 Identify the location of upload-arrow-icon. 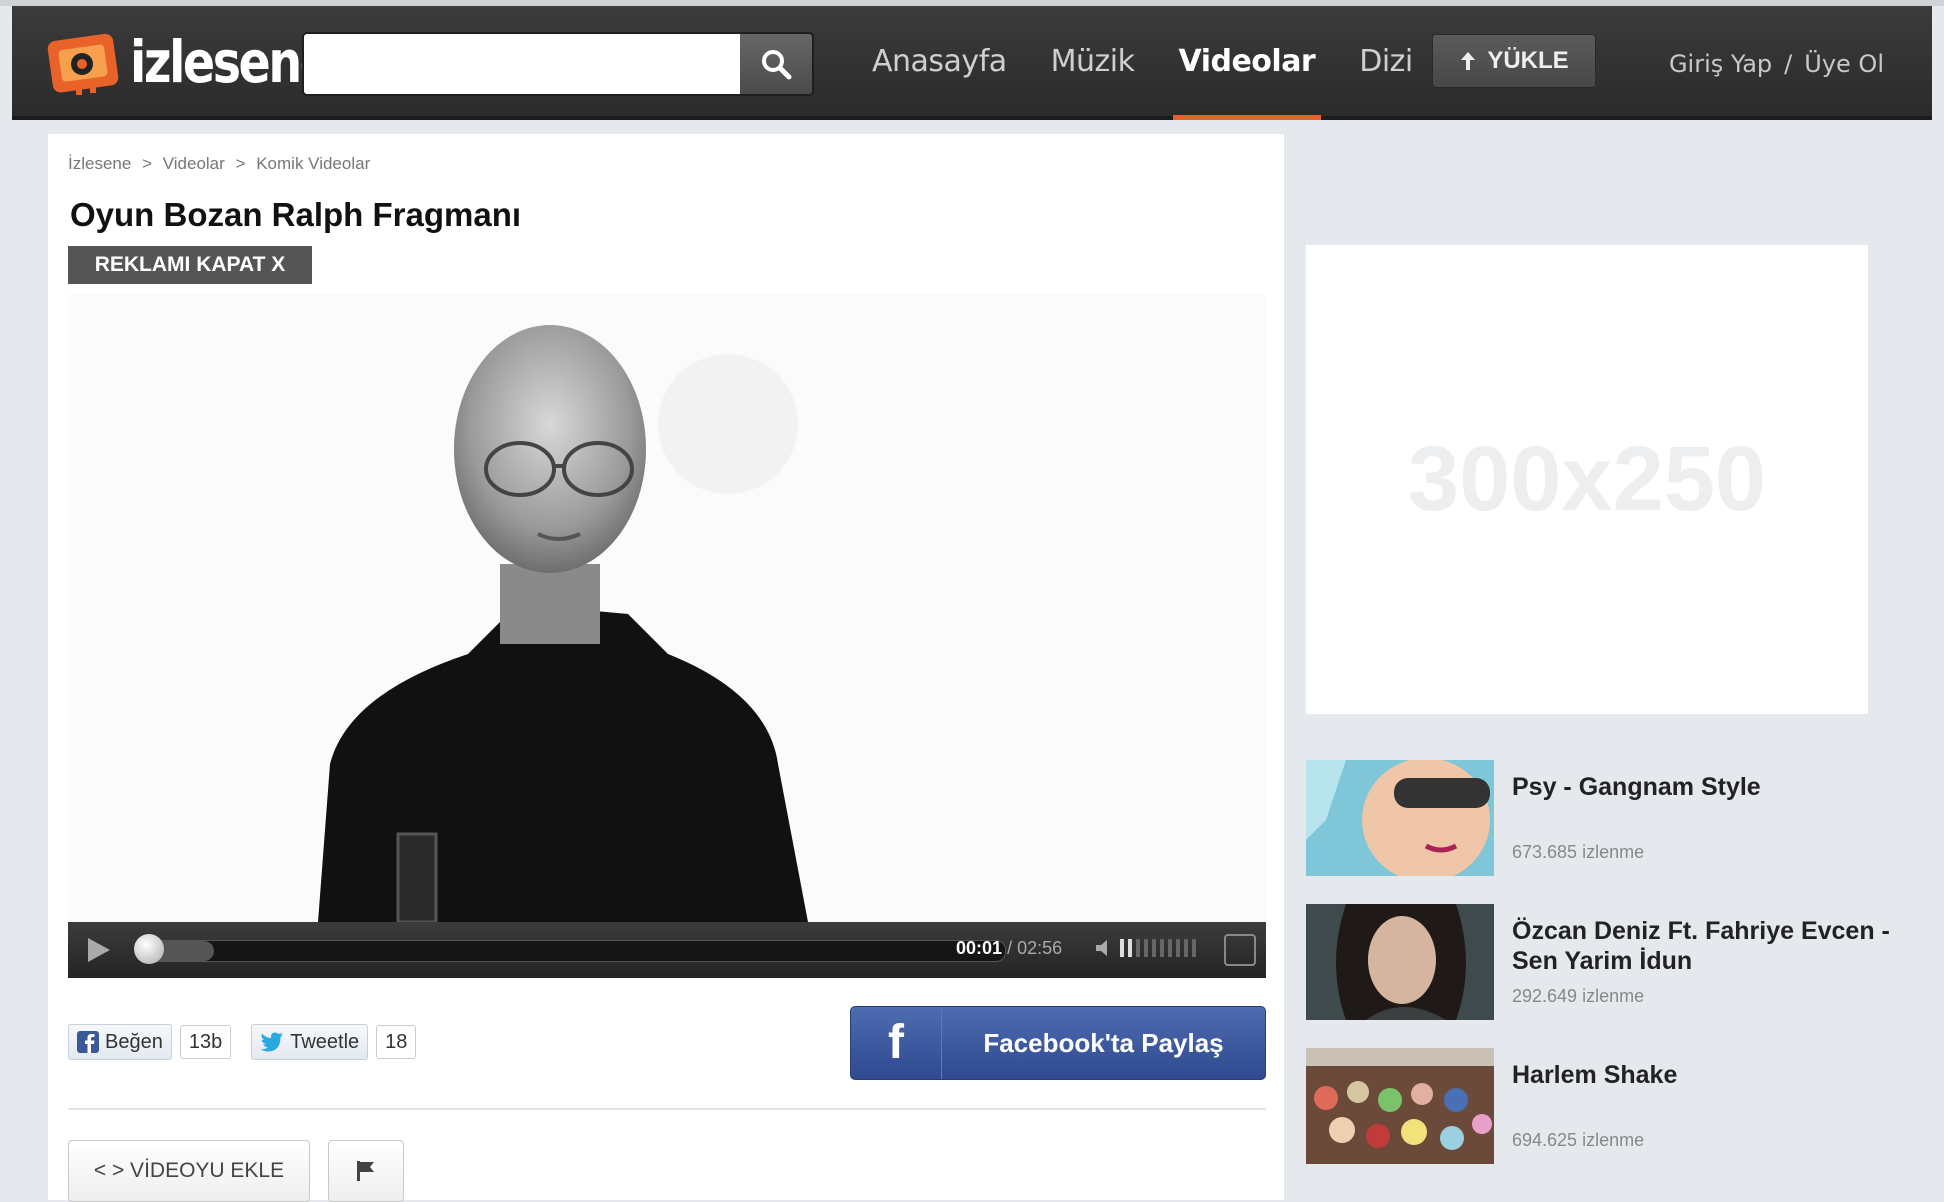
(1468, 61).